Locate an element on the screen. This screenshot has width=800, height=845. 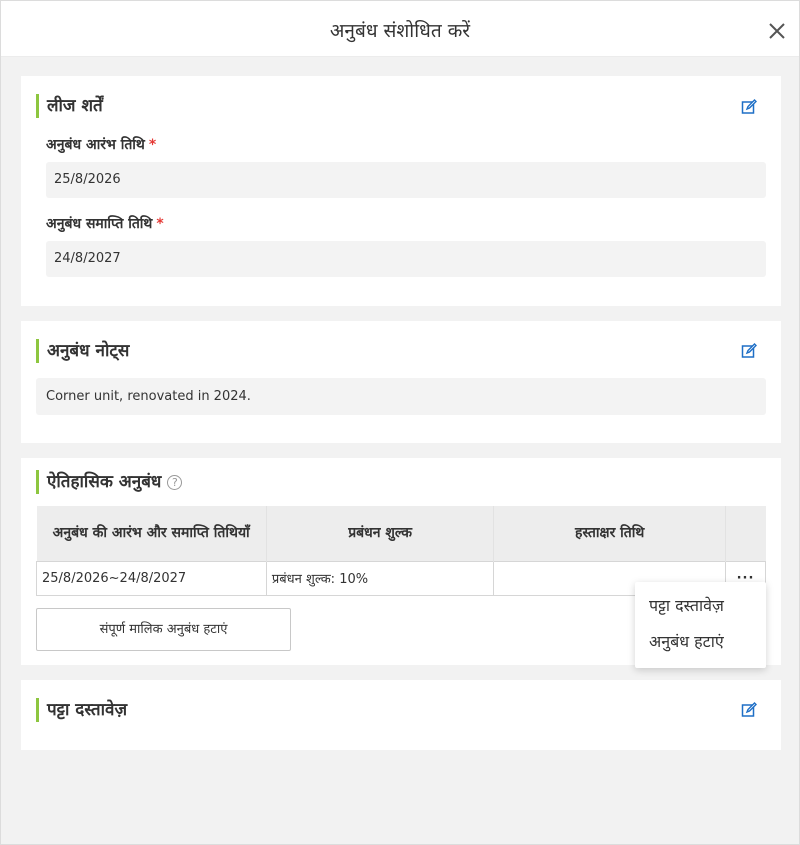
lease-terms-title: लीज शर्तें is located at coordinates (69, 106).